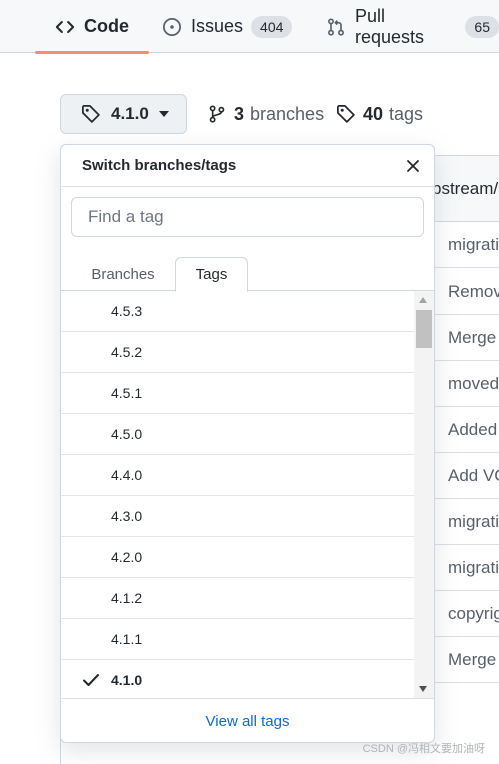  I want to click on commit-message: copyrig, so click(465, 614).